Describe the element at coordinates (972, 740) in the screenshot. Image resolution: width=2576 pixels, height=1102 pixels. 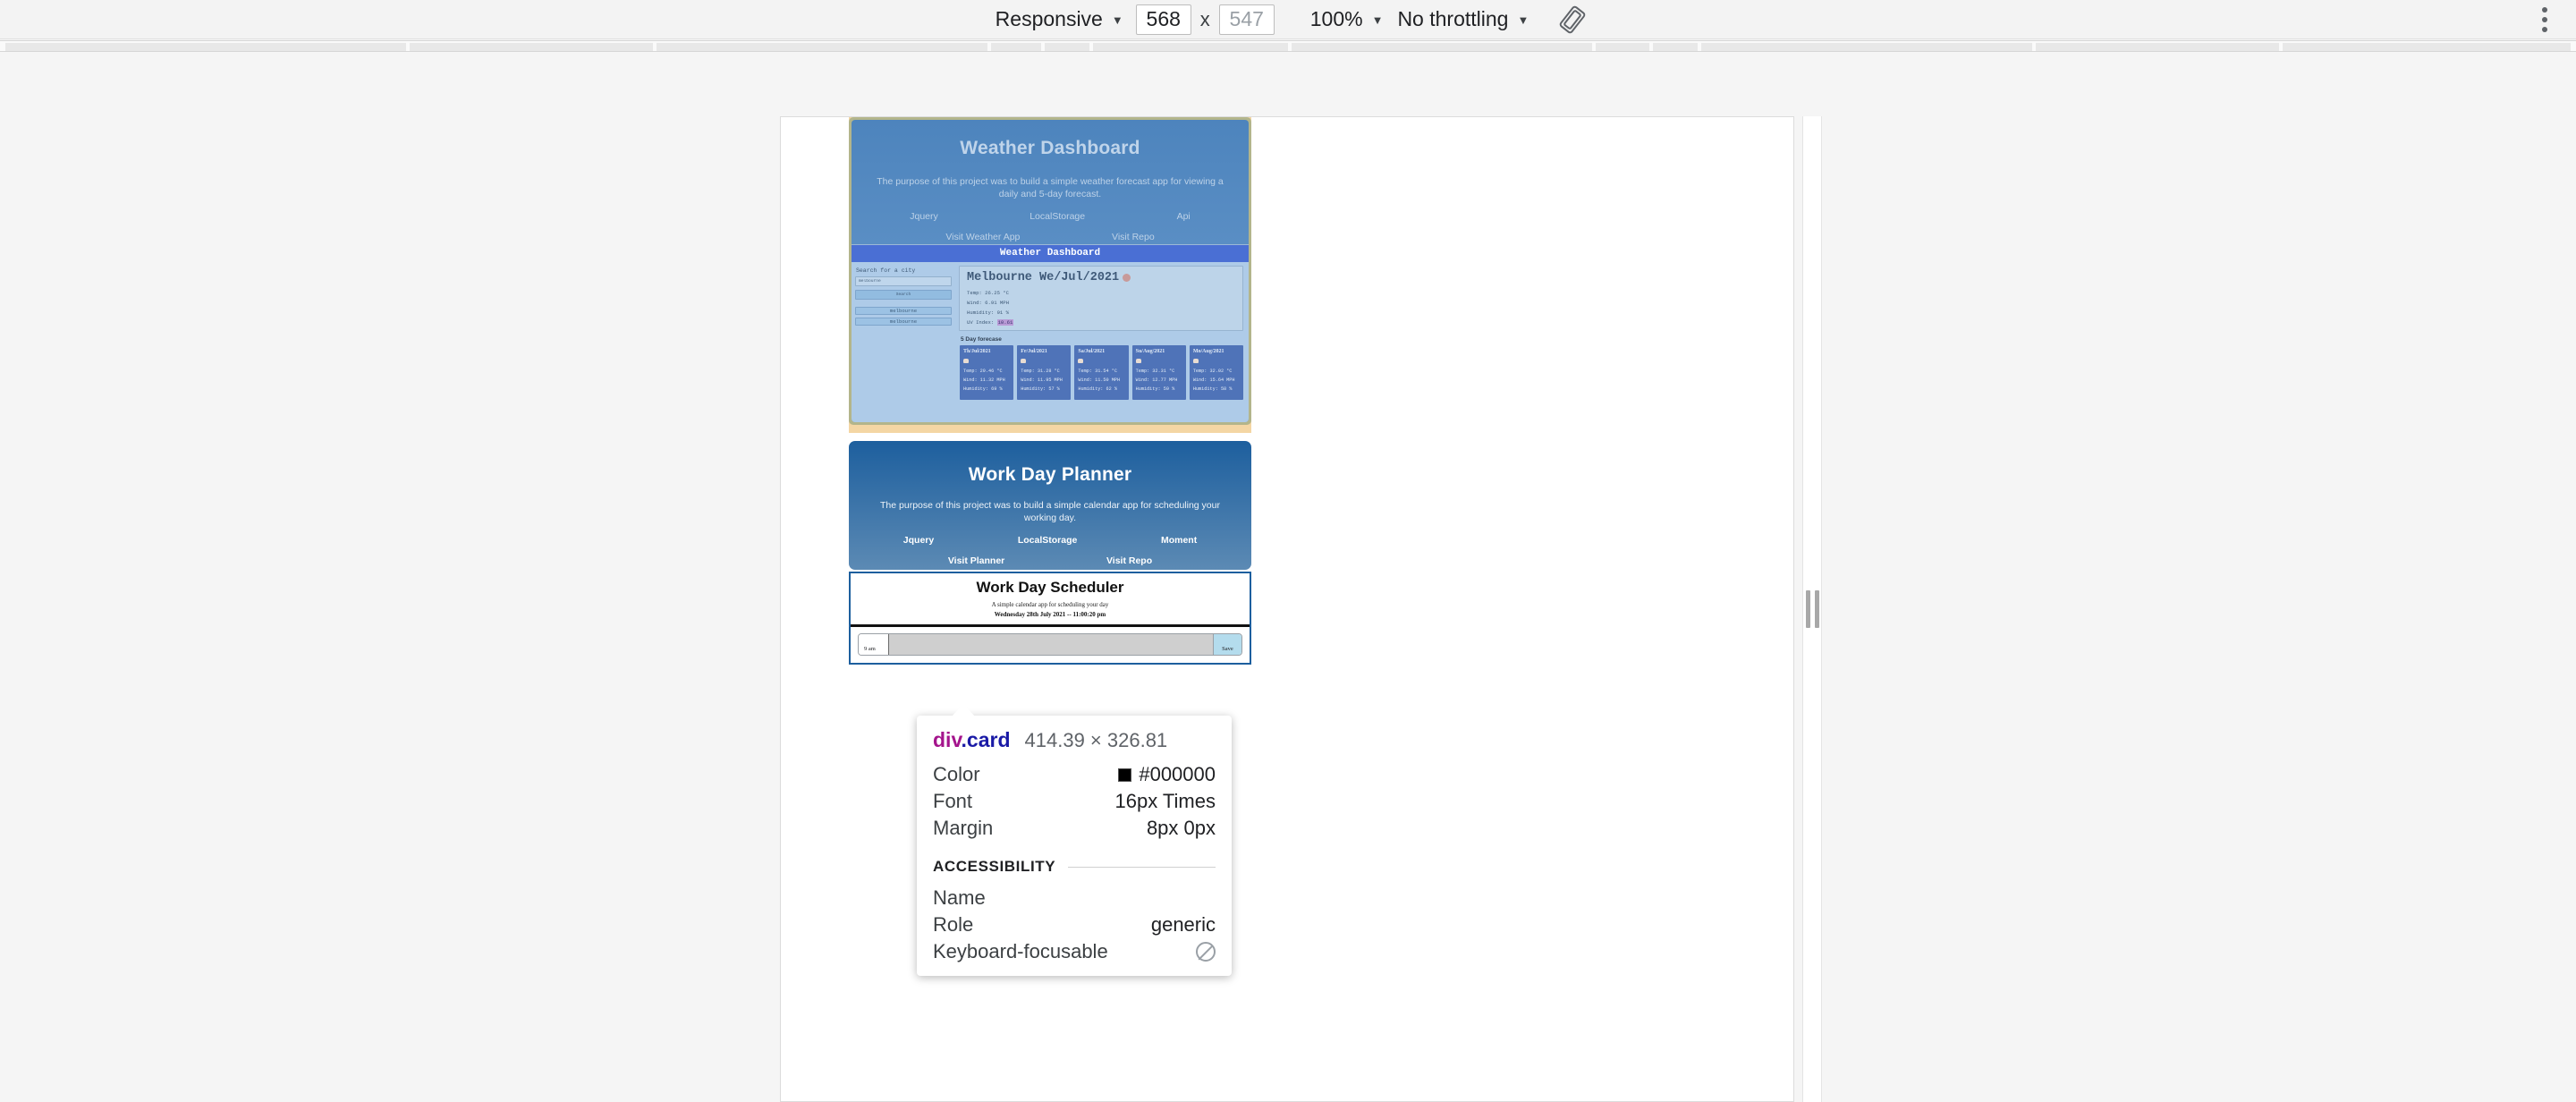
I see `inspected-element-selector: div.card` at that location.